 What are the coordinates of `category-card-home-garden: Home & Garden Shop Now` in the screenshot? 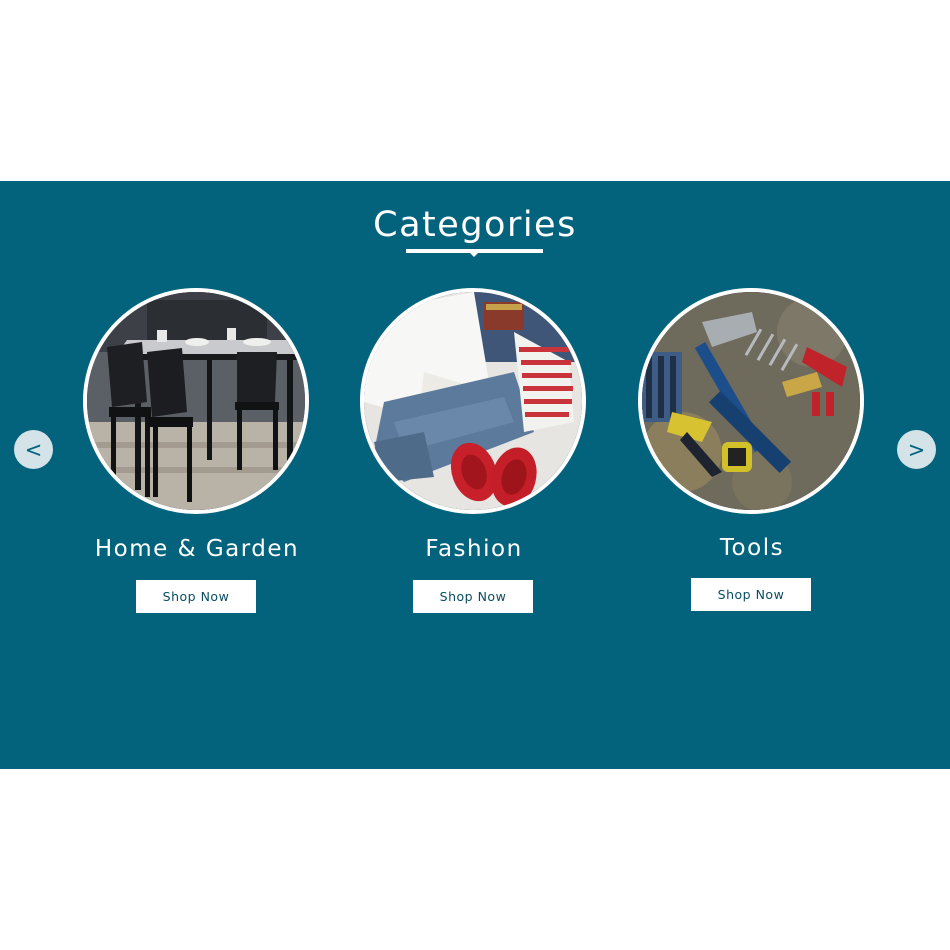 It's located at (197, 453).